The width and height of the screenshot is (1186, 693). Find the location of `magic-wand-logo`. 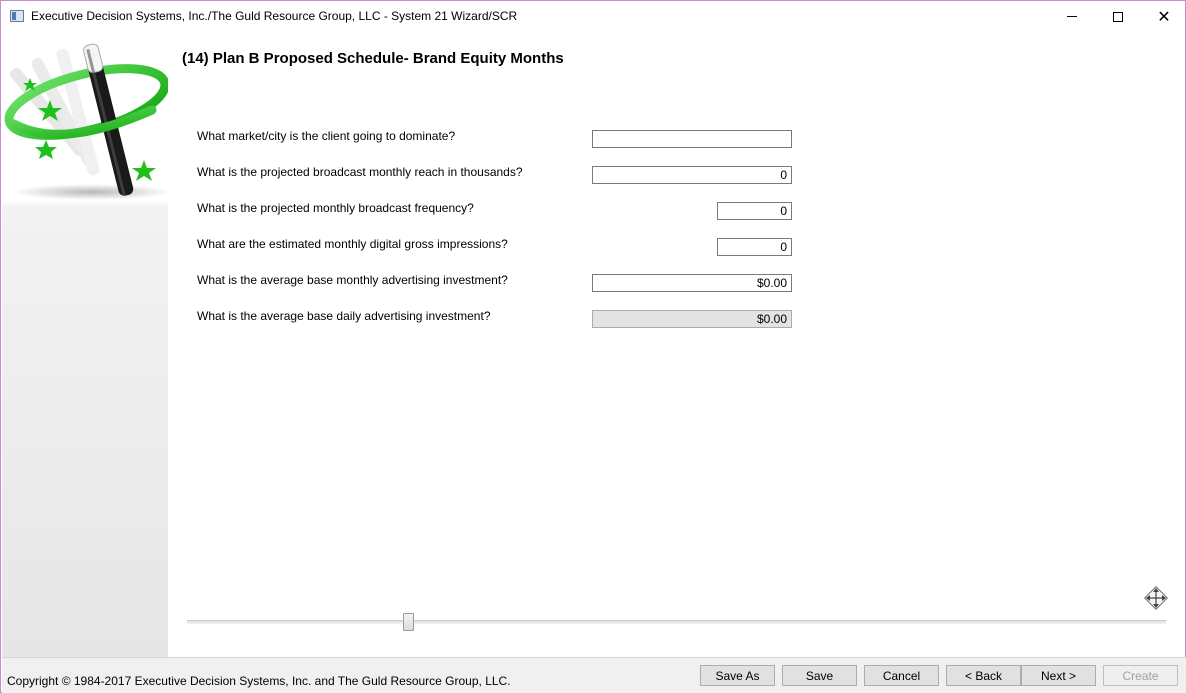

magic-wand-logo is located at coordinates (86, 121).